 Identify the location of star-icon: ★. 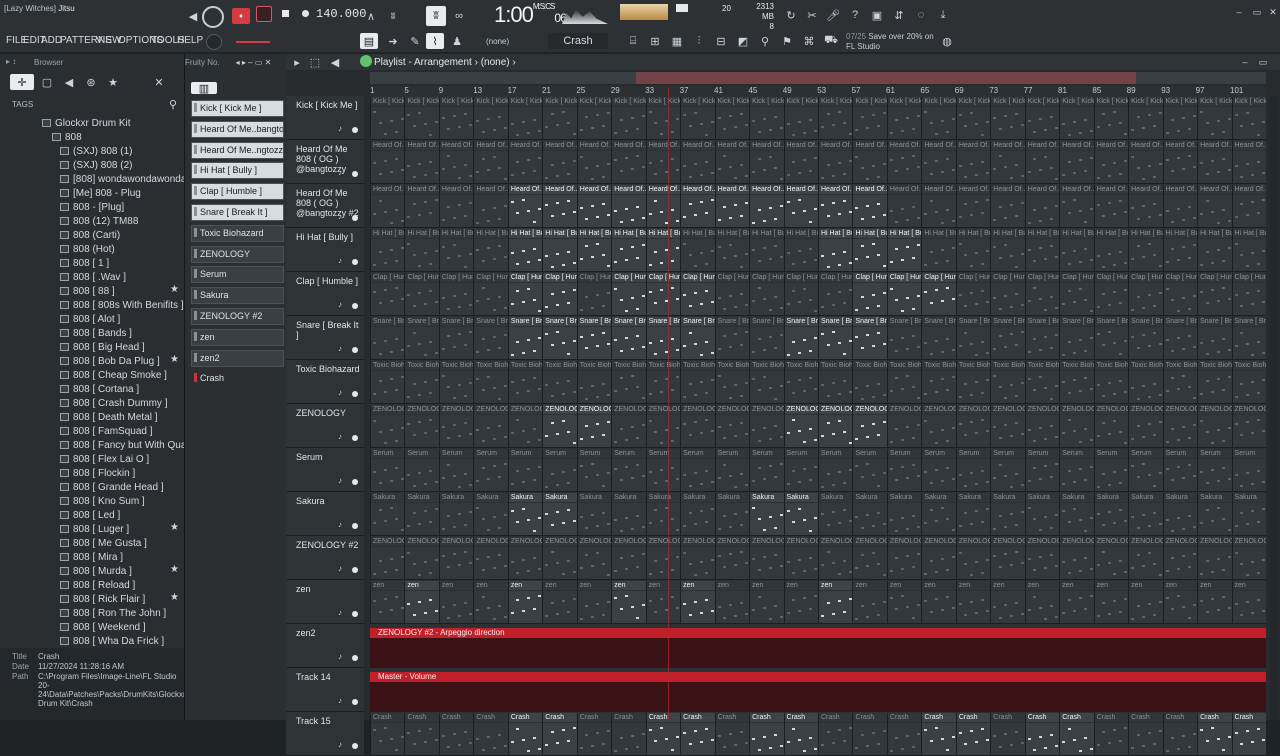
(174, 569).